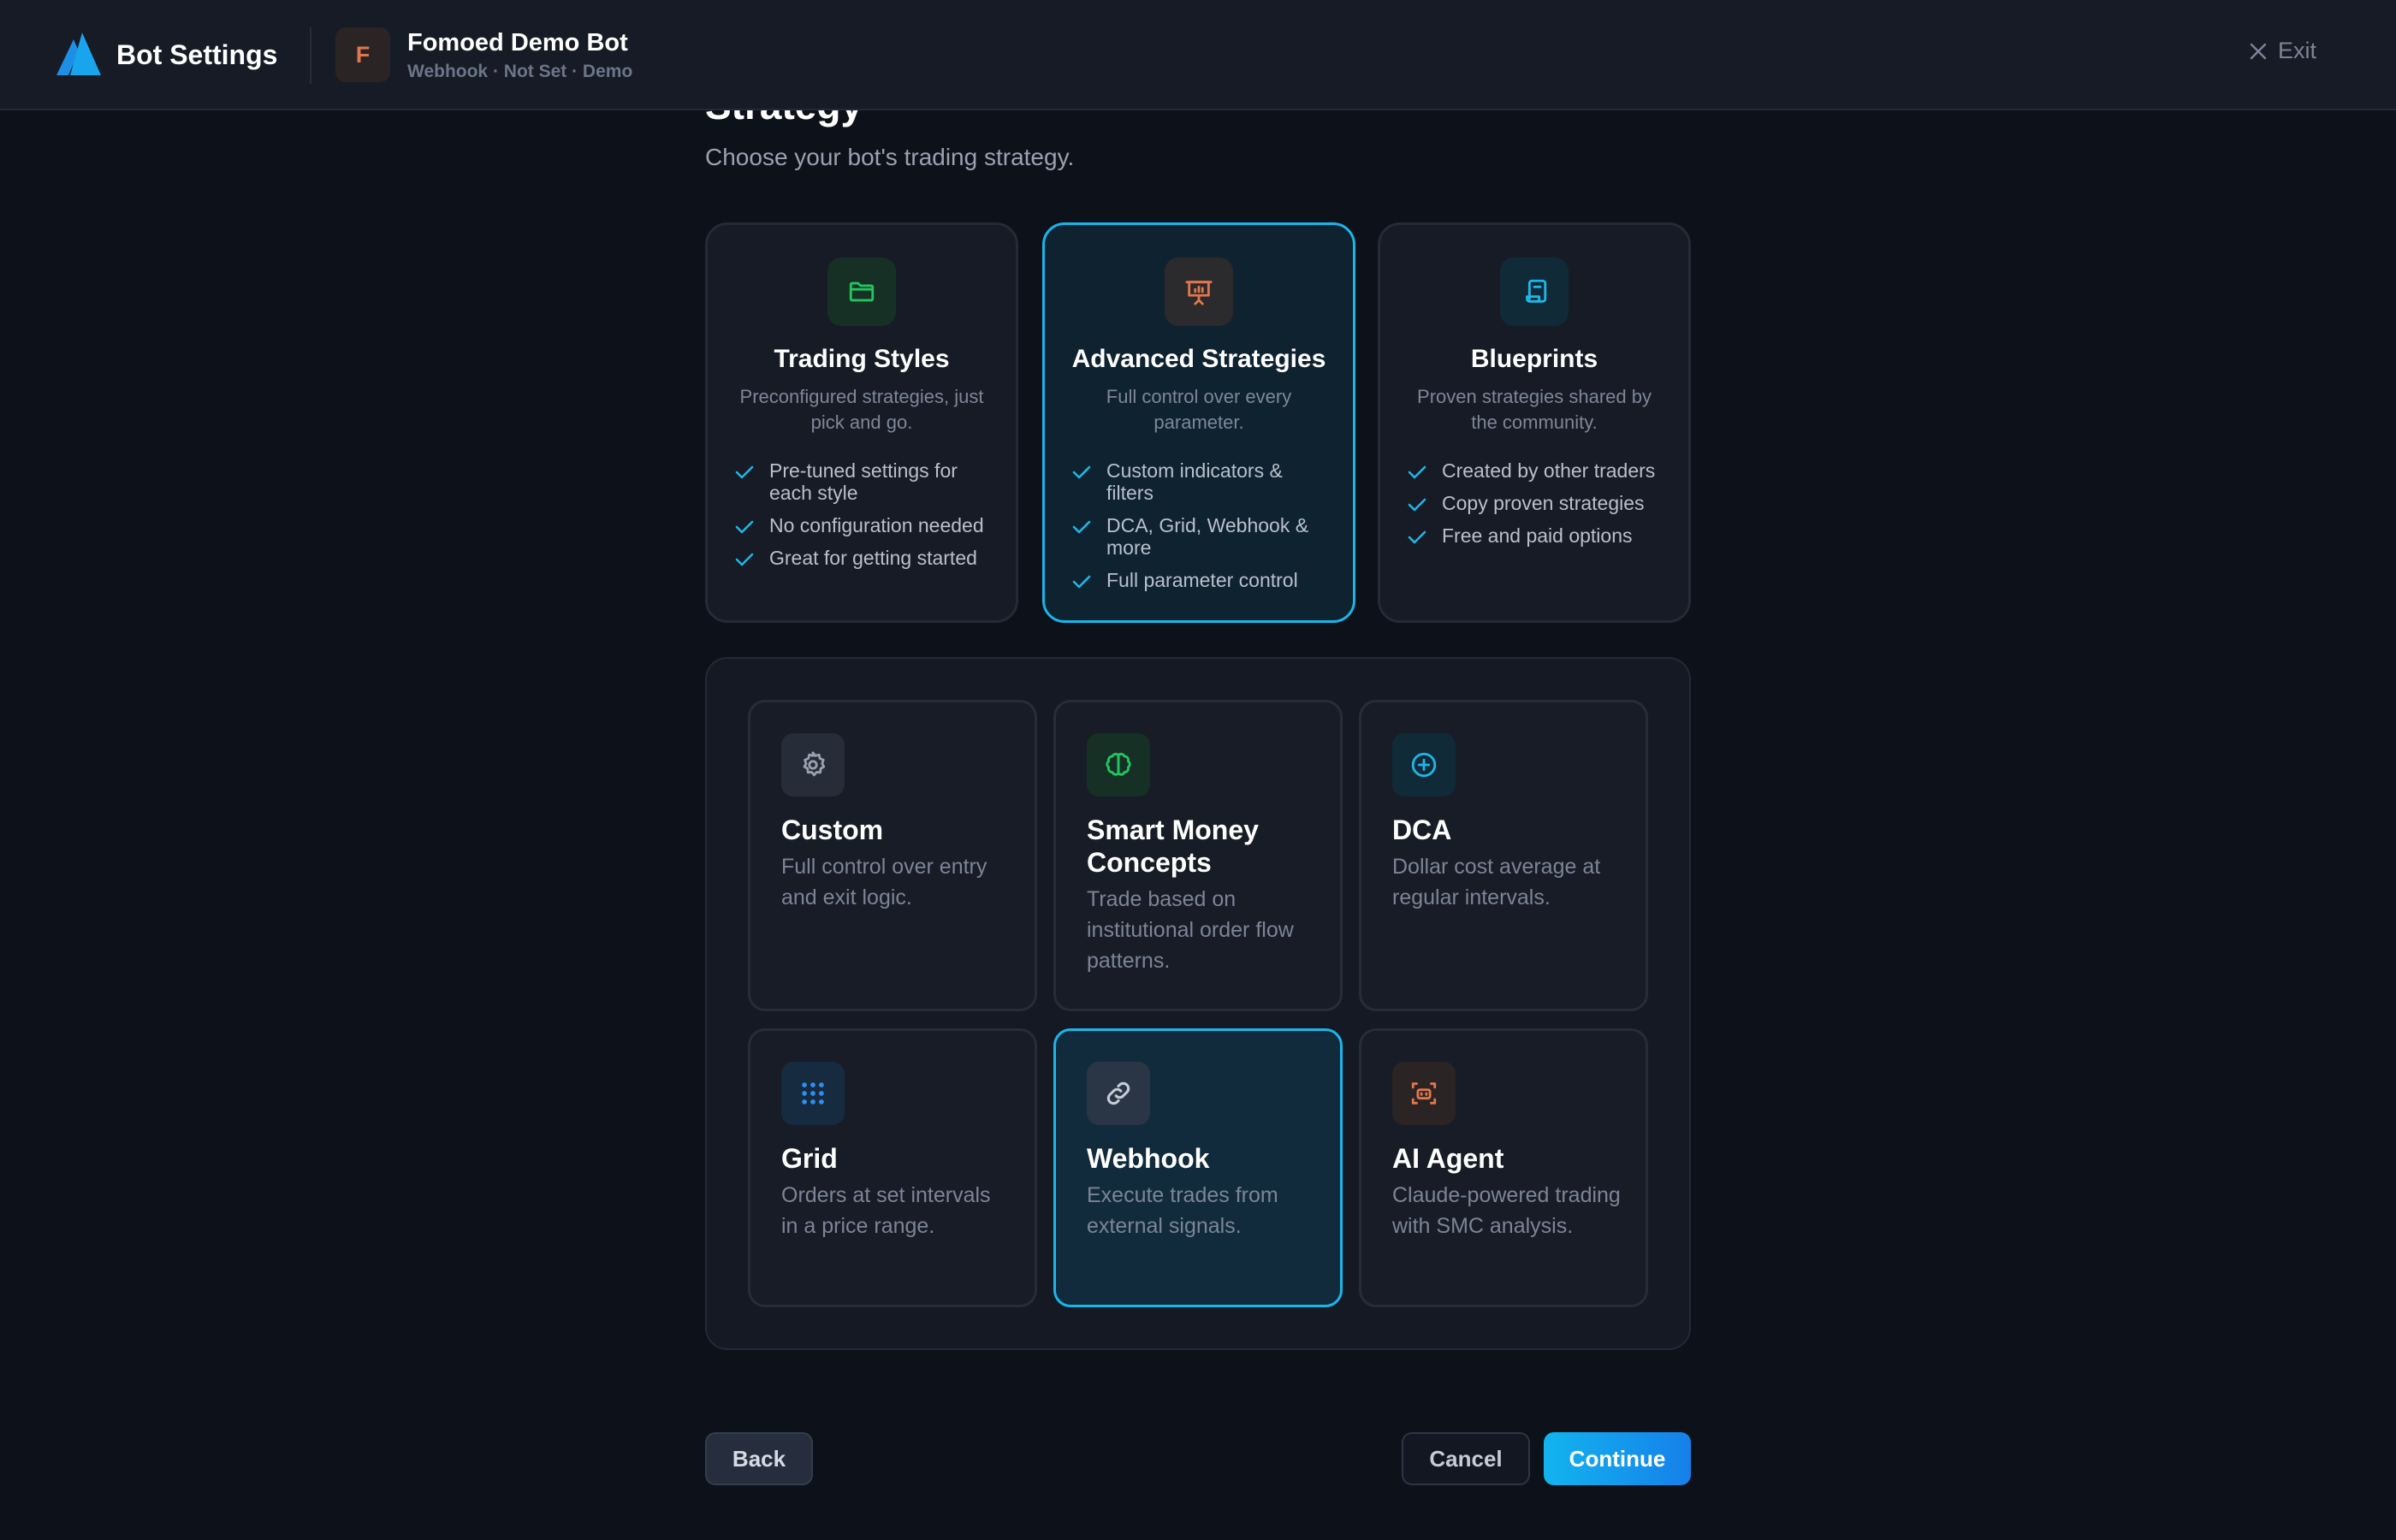  Describe the element at coordinates (1202, 536) in the screenshot. I see `feature-item: DCA, Grid, Webhook & more` at that location.